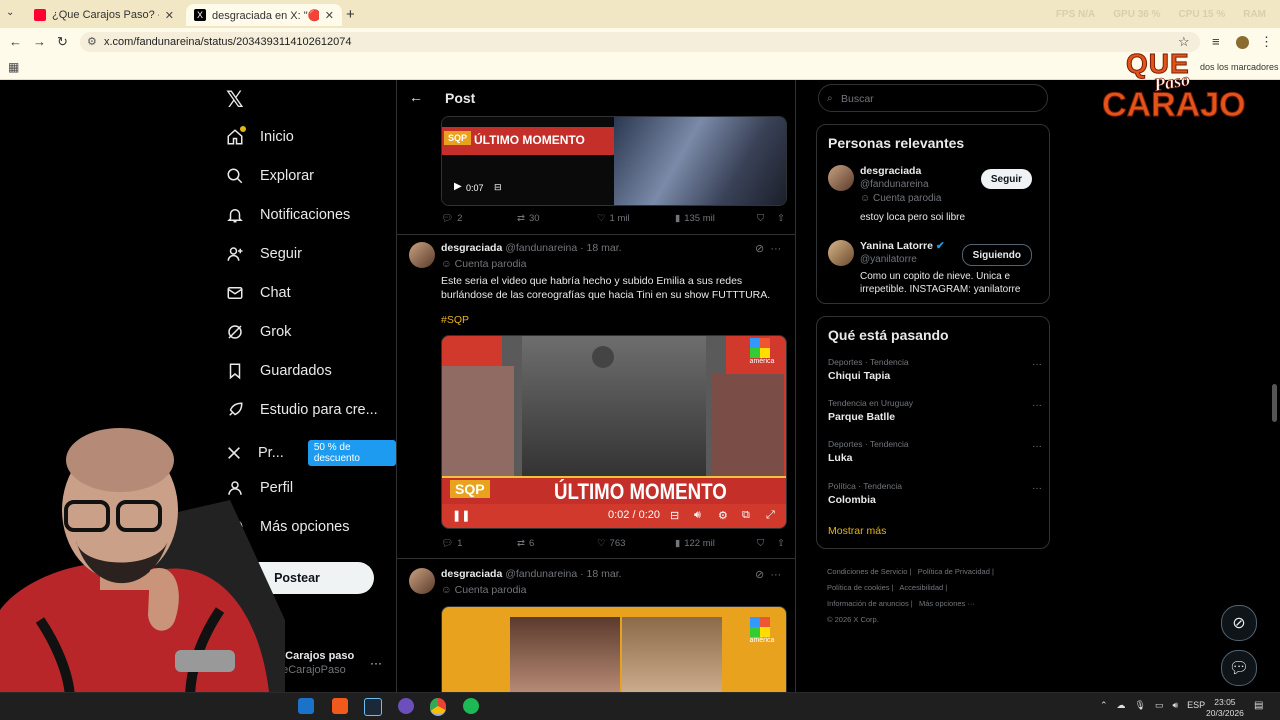 The height and width of the screenshot is (720, 1280). What do you see at coordinates (867, 571) in the screenshot?
I see `footer-link: Condiciones de Servicio` at bounding box center [867, 571].